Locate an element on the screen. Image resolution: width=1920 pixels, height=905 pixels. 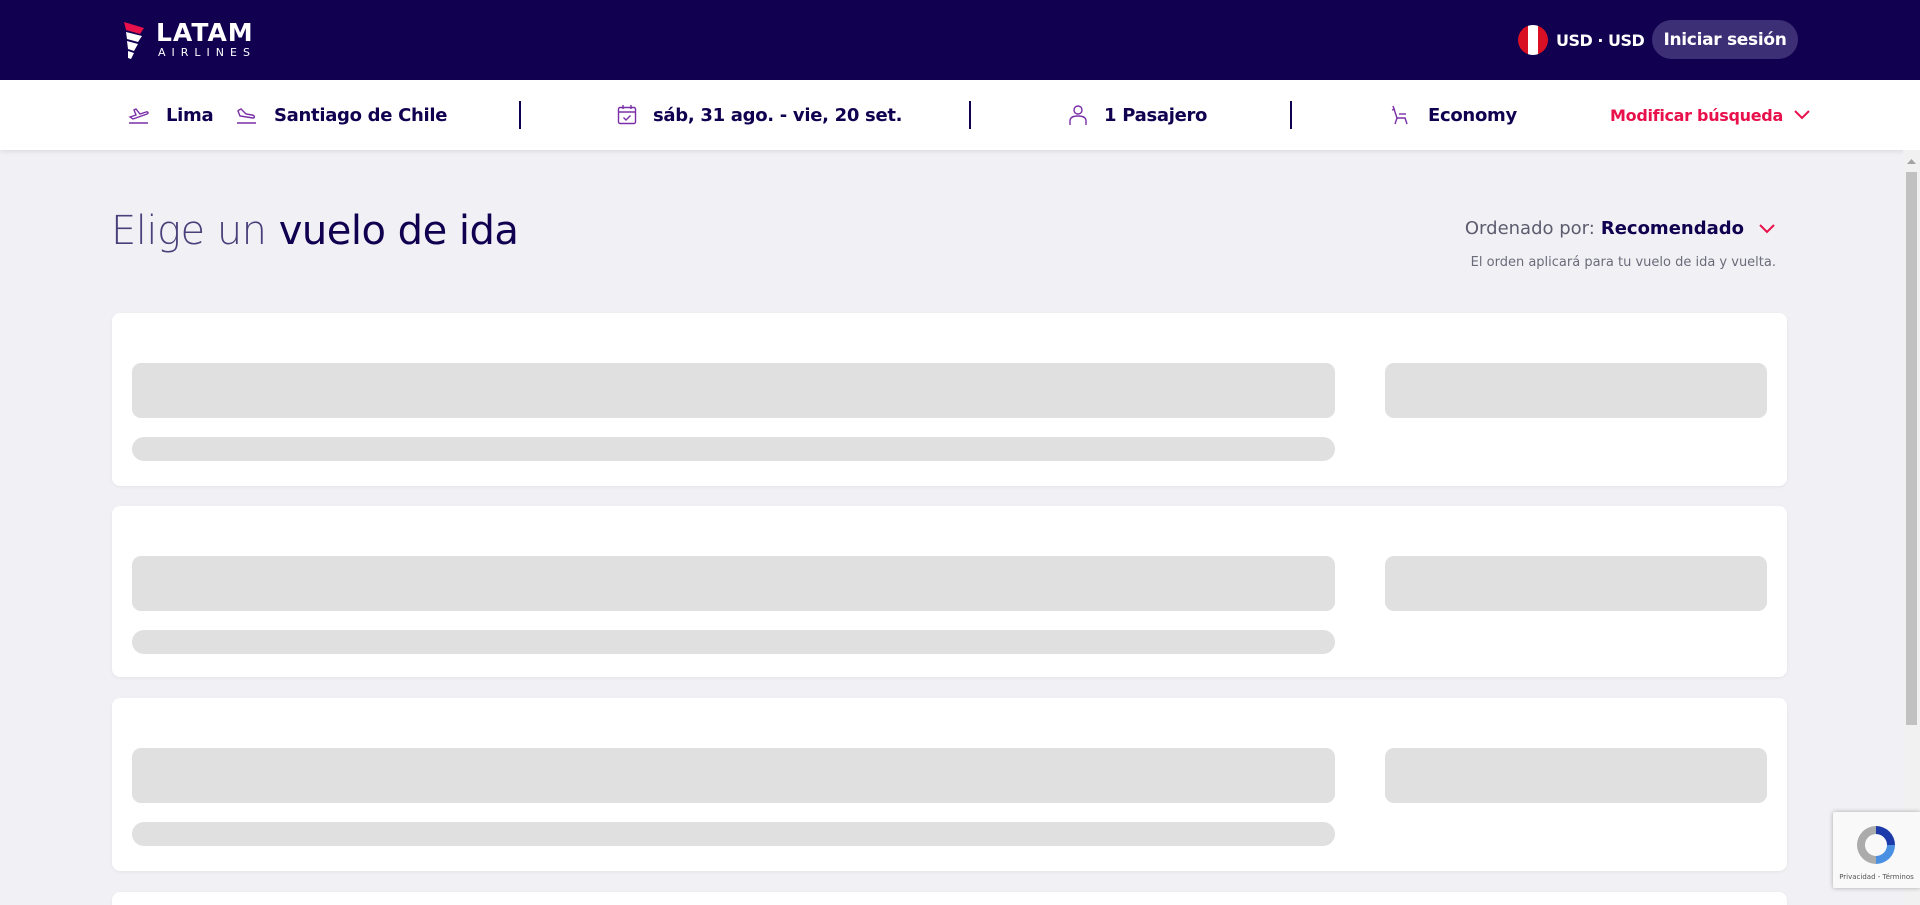
flight-card-skeleton is located at coordinates (949, 898).